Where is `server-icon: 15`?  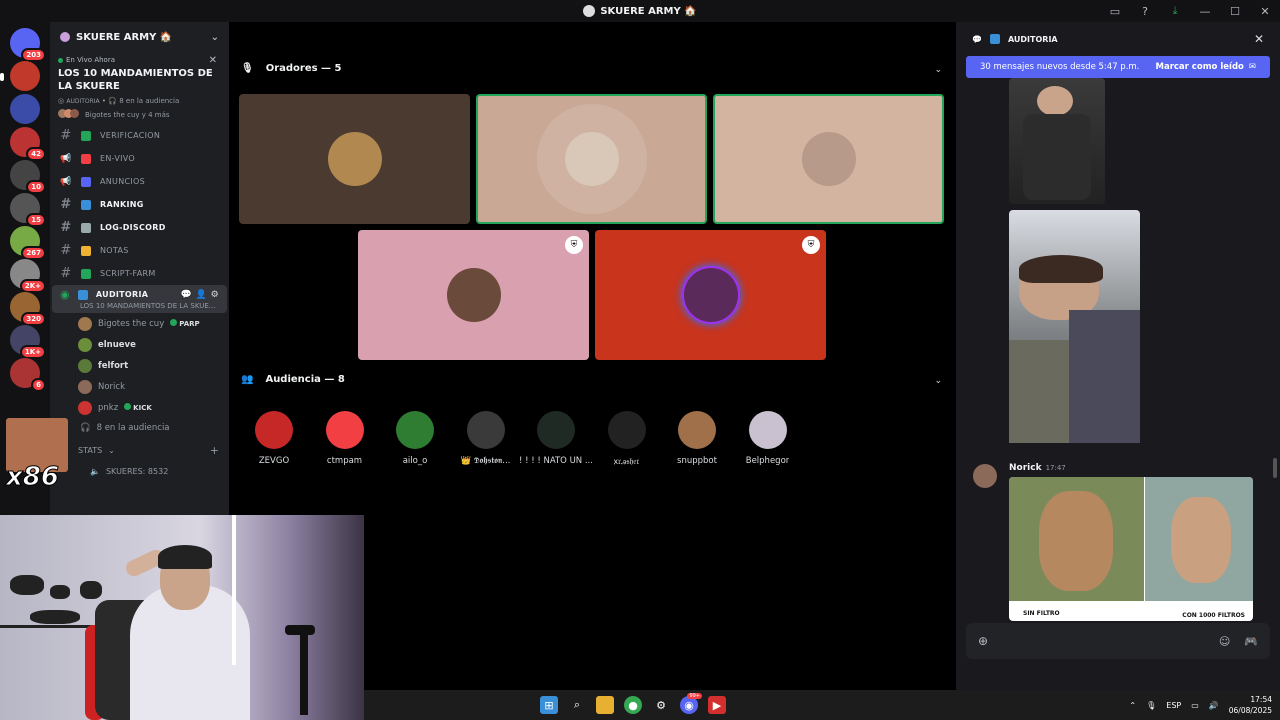
server-icon: 15 is located at coordinates (28, 210).